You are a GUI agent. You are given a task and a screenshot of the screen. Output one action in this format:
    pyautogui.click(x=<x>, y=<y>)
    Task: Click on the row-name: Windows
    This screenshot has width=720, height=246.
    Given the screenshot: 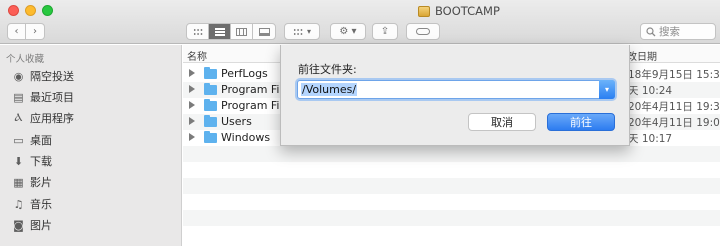 What is the action you would take?
    pyautogui.click(x=246, y=137)
    